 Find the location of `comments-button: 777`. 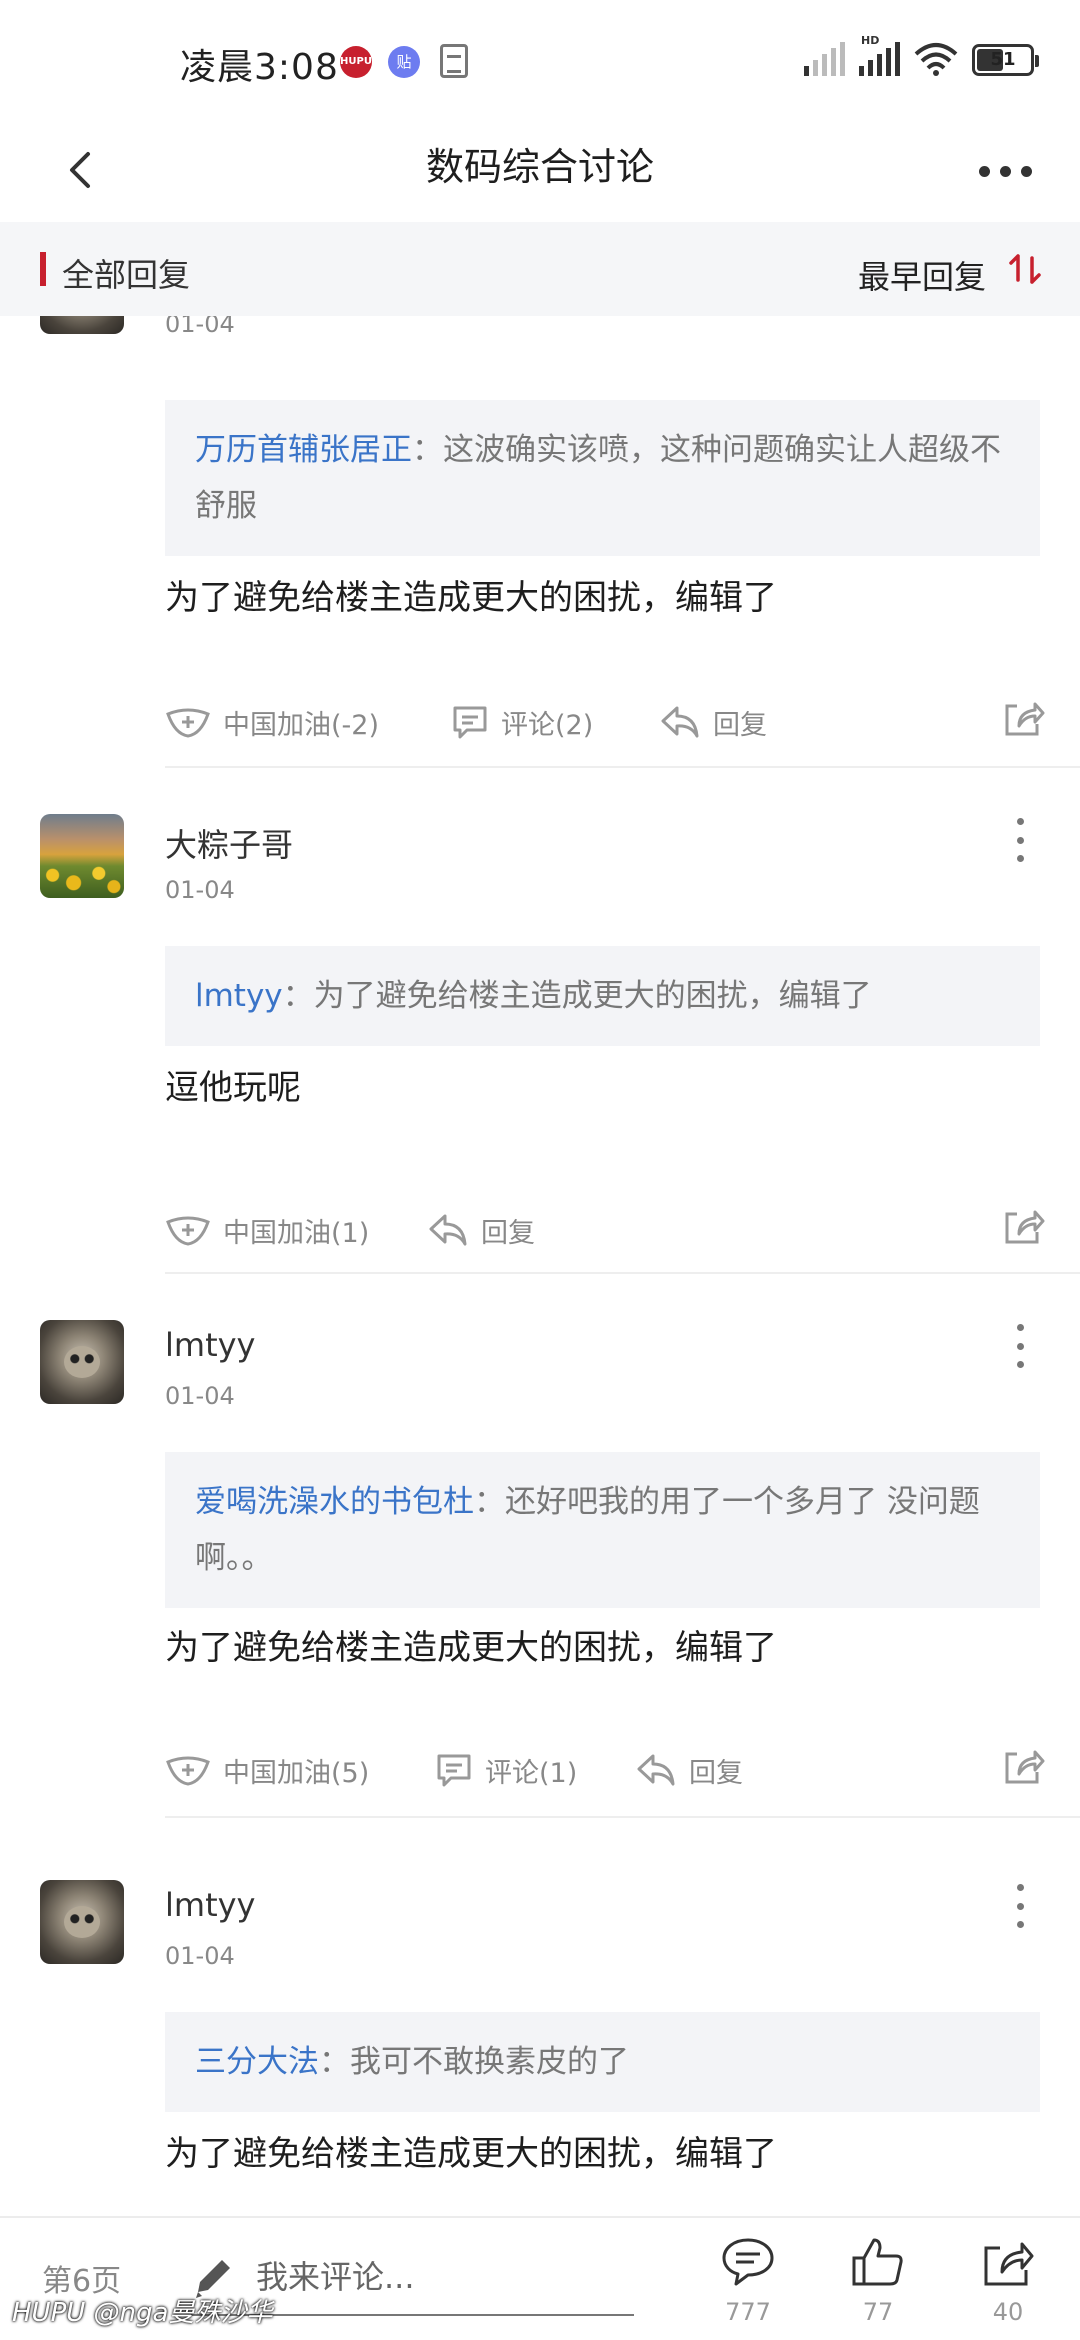

comments-button: 777 is located at coordinates (748, 2281).